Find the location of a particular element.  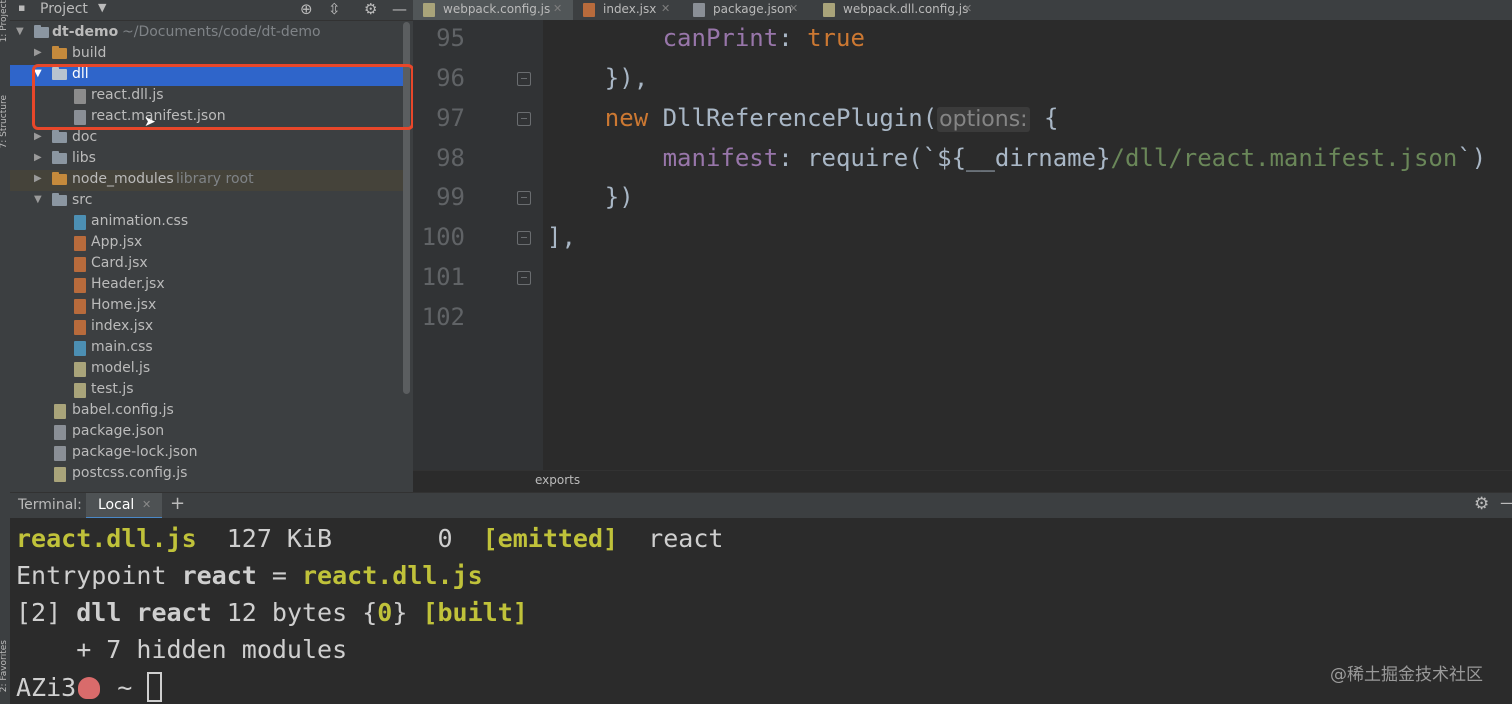

code-token: }) is located at coordinates (619, 197).